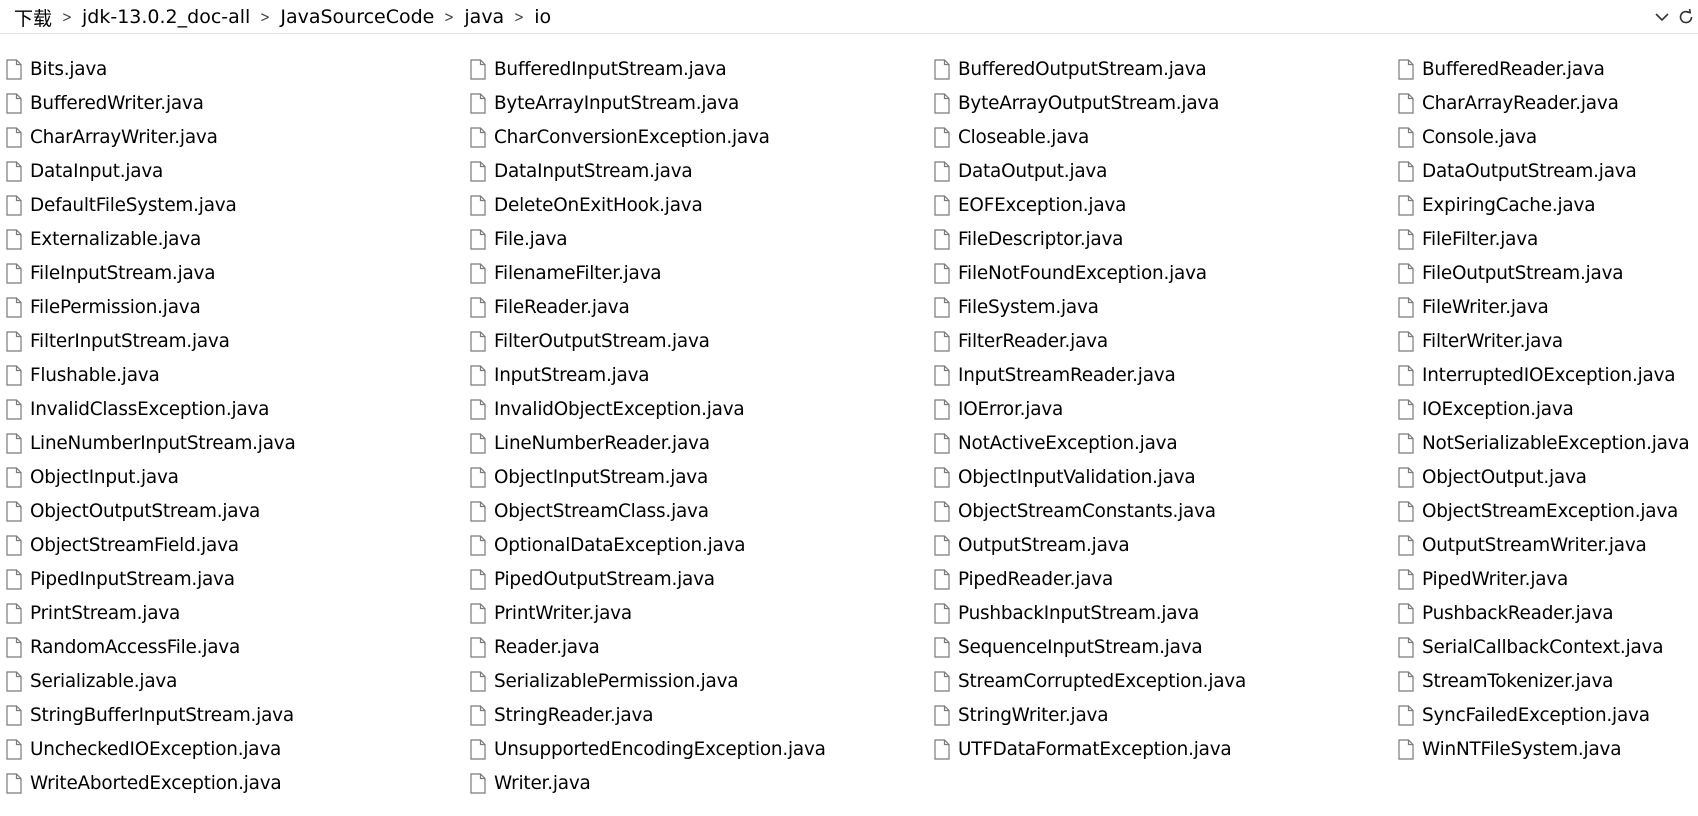  Describe the element at coordinates (1160, 205) in the screenshot. I see `file-item: EOFException.java` at that location.